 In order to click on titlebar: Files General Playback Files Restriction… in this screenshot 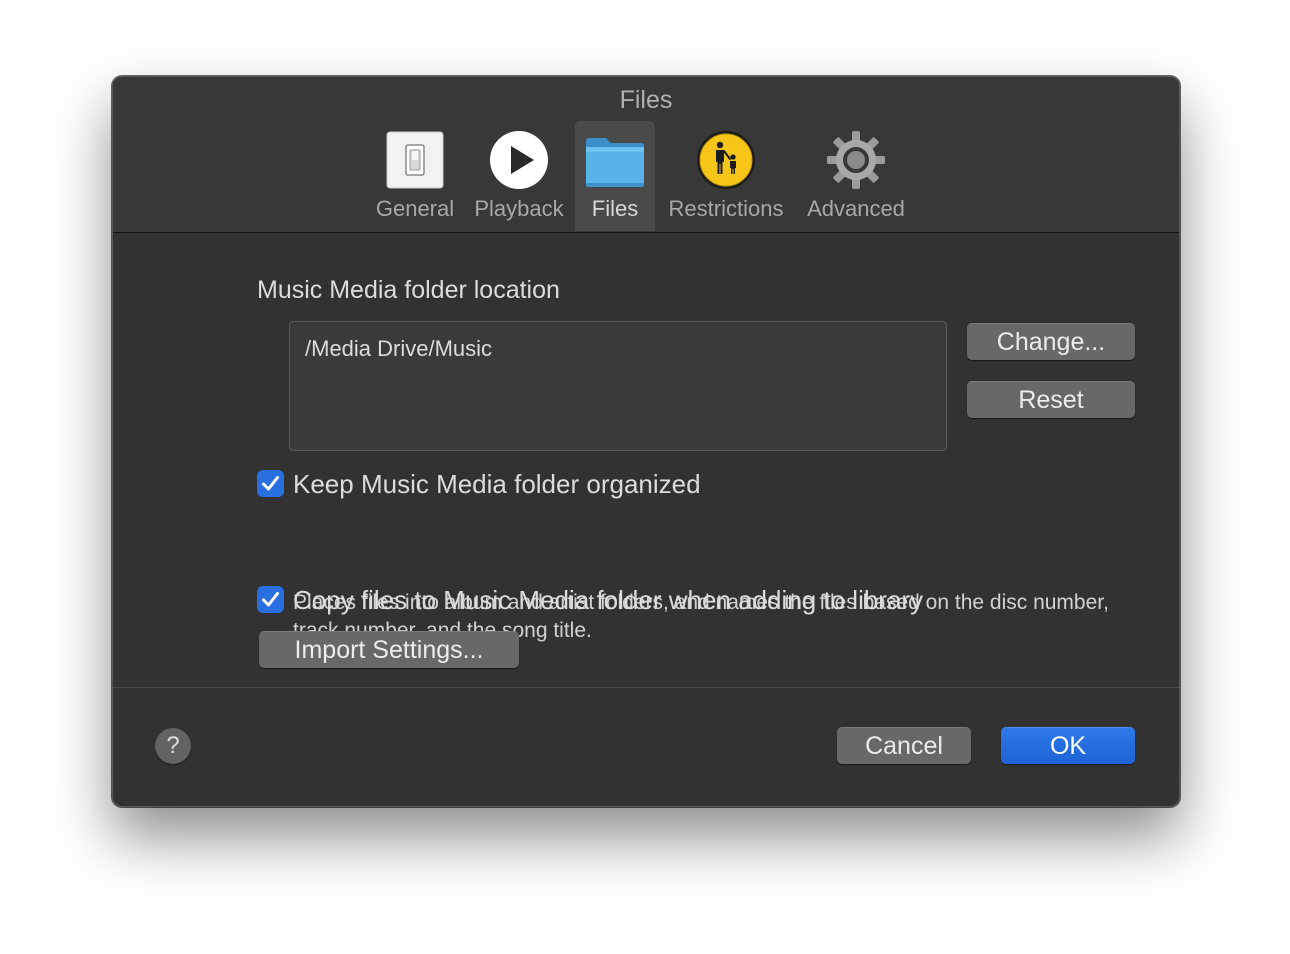, I will do `click(646, 155)`.